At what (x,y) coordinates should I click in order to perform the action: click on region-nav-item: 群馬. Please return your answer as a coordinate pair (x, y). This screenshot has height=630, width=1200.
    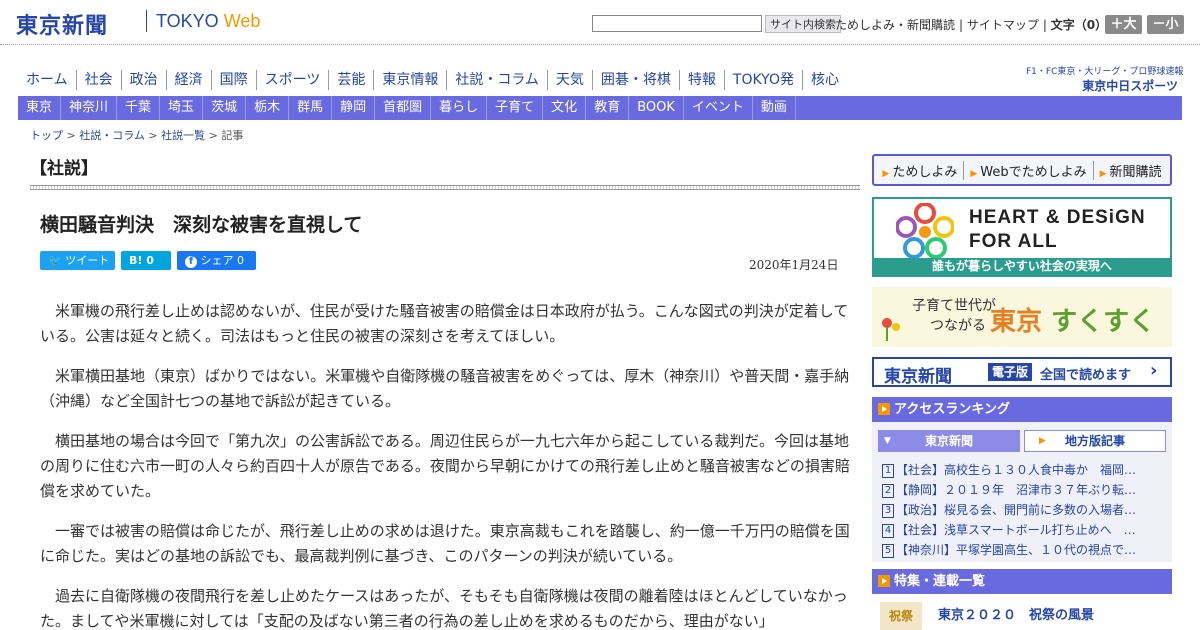
    Looking at the image, I should click on (311, 108).